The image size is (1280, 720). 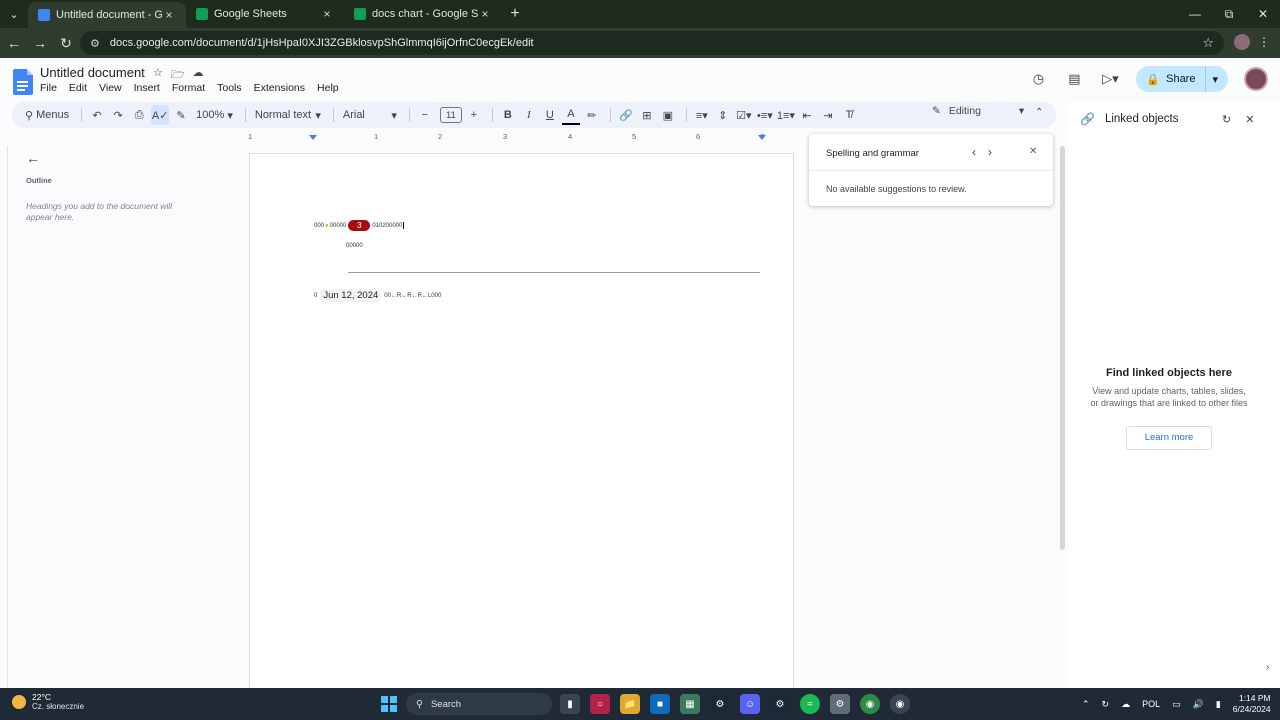 What do you see at coordinates (47, 115) in the screenshot?
I see `search-menus-button: ⚲ Menus` at bounding box center [47, 115].